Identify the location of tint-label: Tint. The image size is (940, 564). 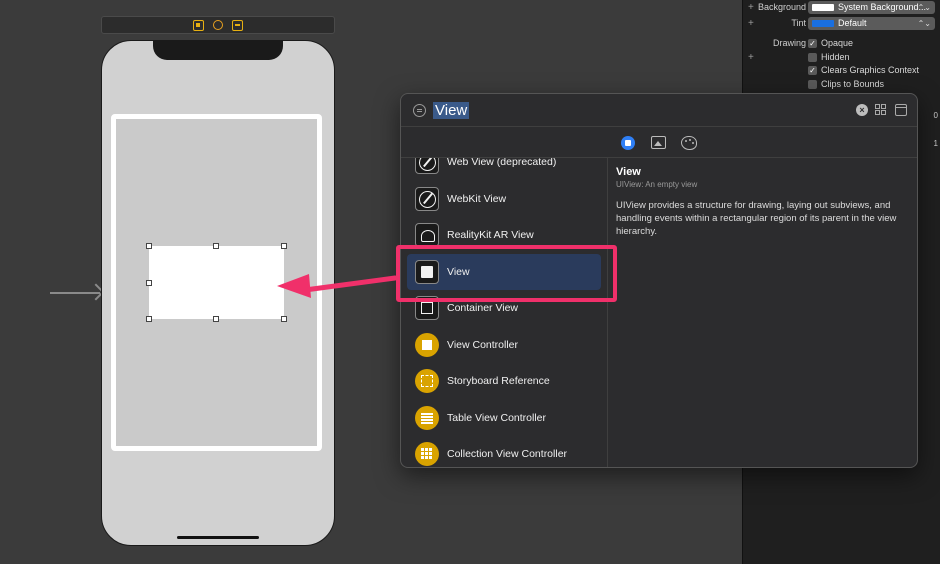
(798, 23).